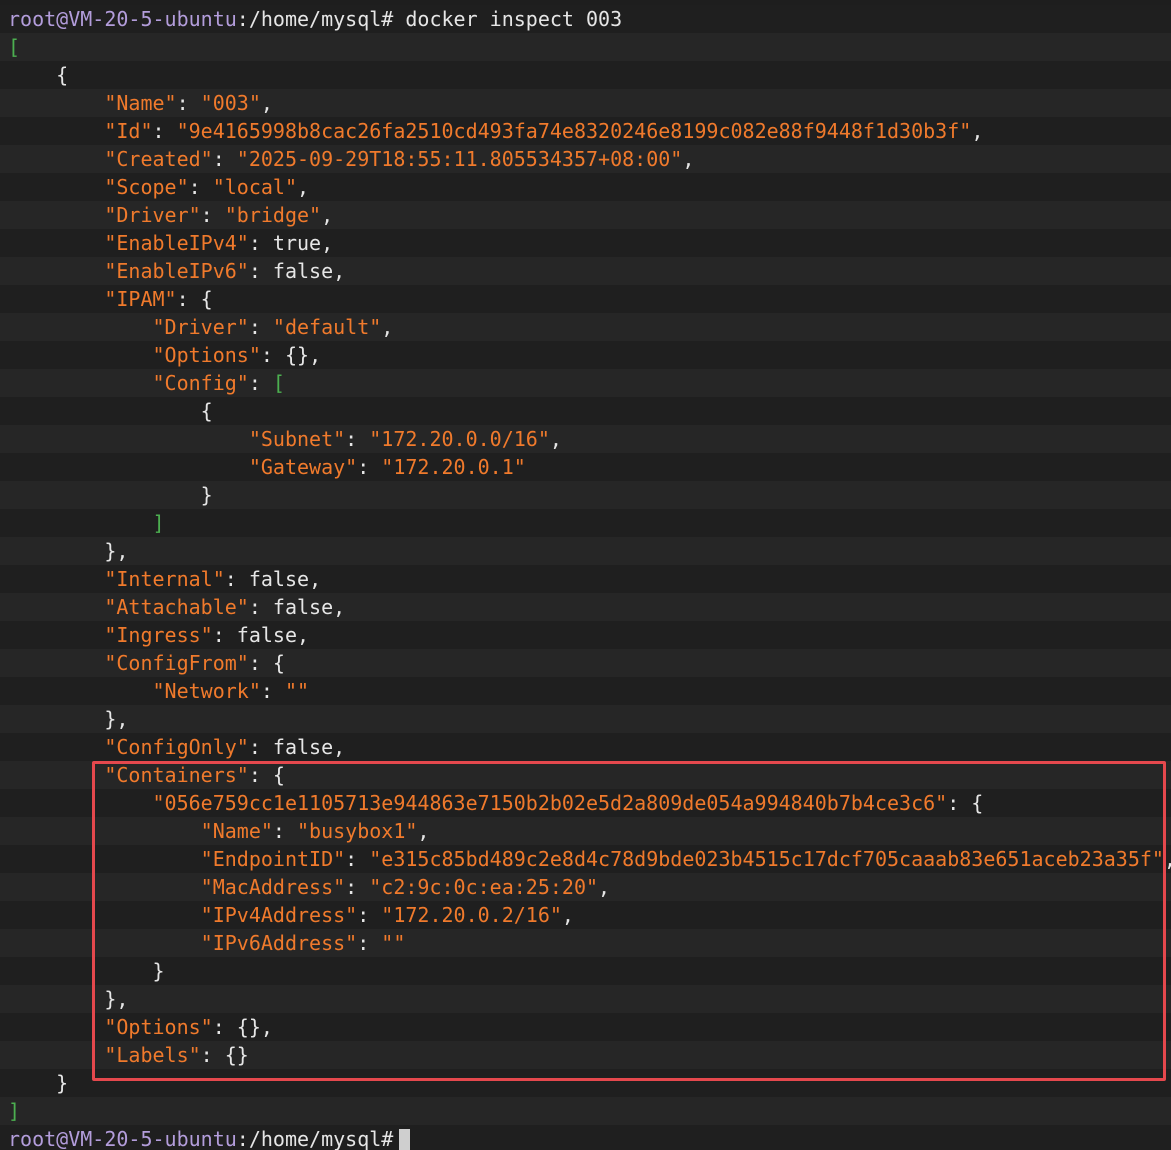 Image resolution: width=1171 pixels, height=1150 pixels. Describe the element at coordinates (585, 299) in the screenshot. I see `output-line: "IPAM": {` at that location.